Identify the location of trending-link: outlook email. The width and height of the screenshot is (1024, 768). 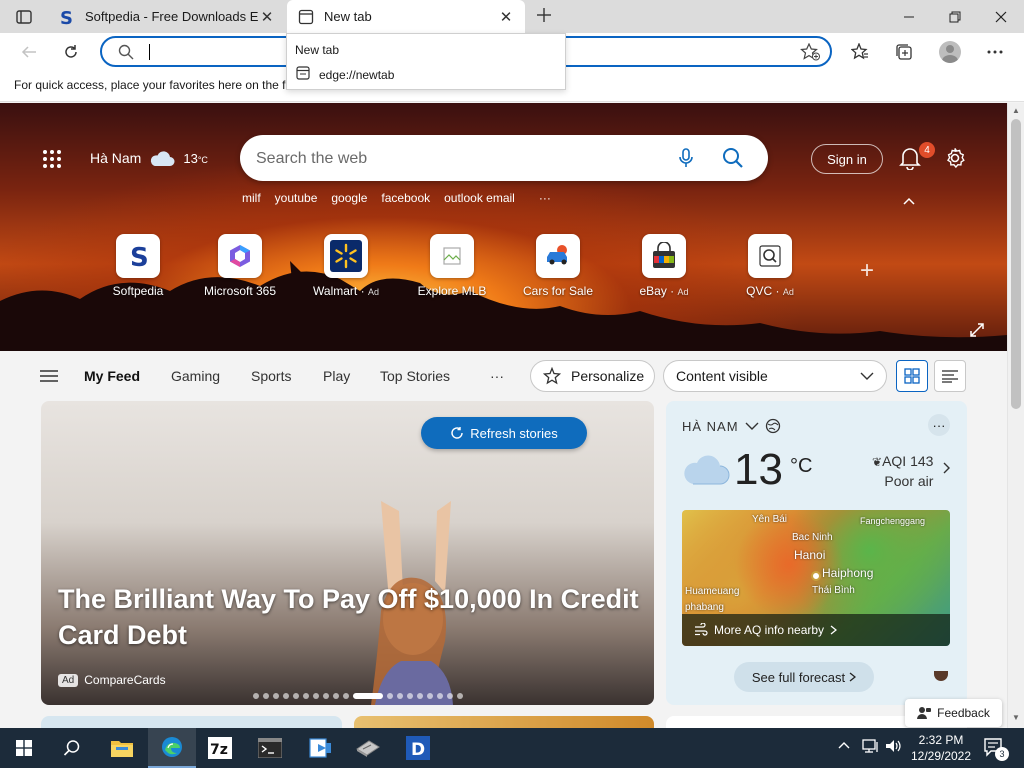
(479, 198).